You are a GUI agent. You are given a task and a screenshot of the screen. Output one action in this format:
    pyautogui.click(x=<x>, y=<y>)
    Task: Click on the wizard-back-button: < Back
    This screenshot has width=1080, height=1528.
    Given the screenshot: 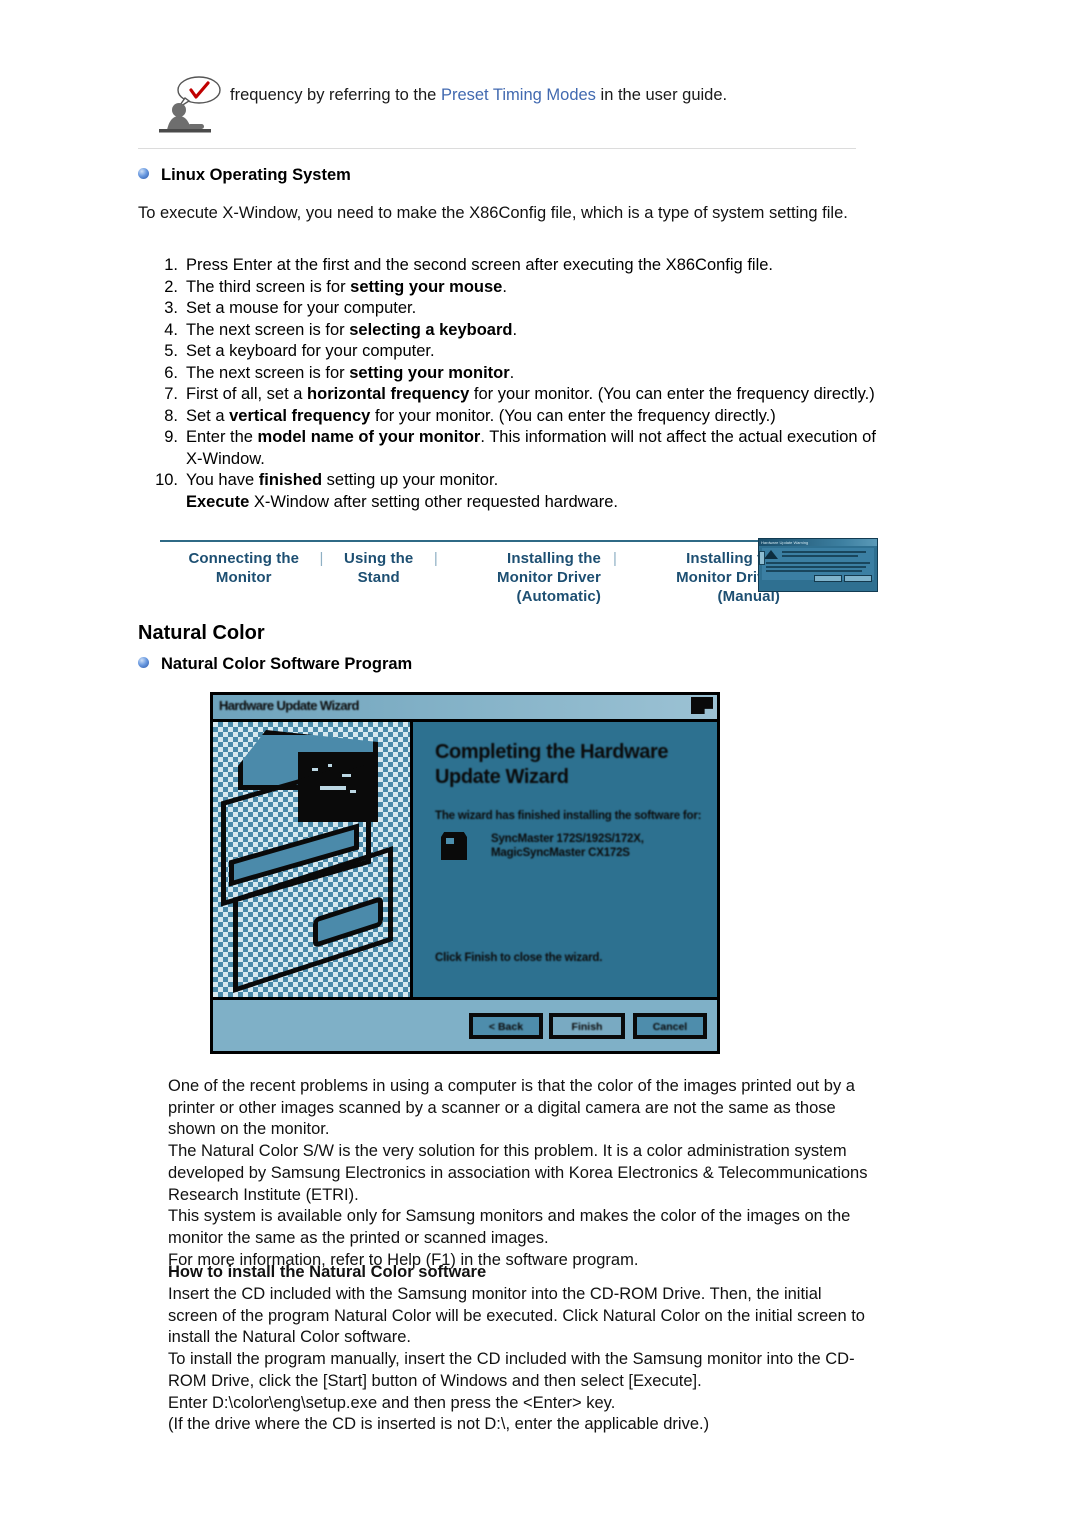 What is the action you would take?
    pyautogui.click(x=506, y=1026)
    